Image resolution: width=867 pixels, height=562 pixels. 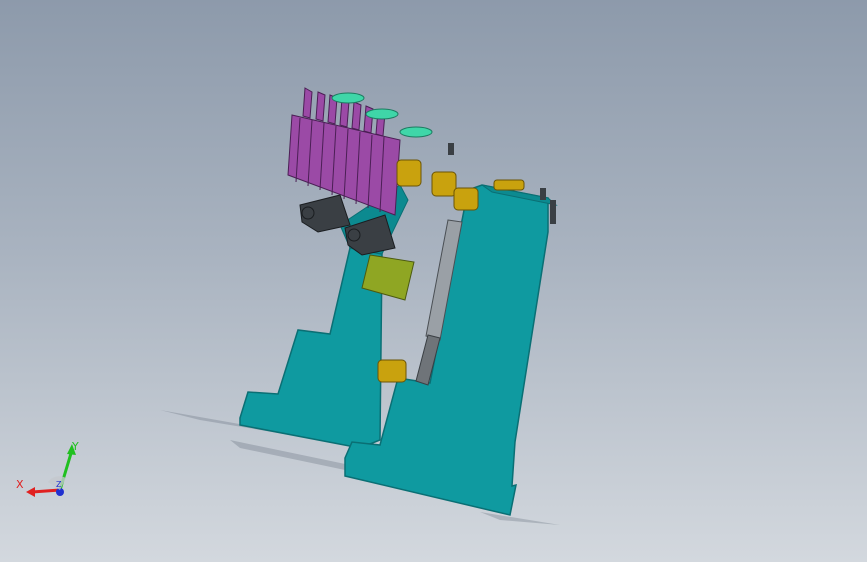 I want to click on axis-y-label: Y, so click(x=75, y=446).